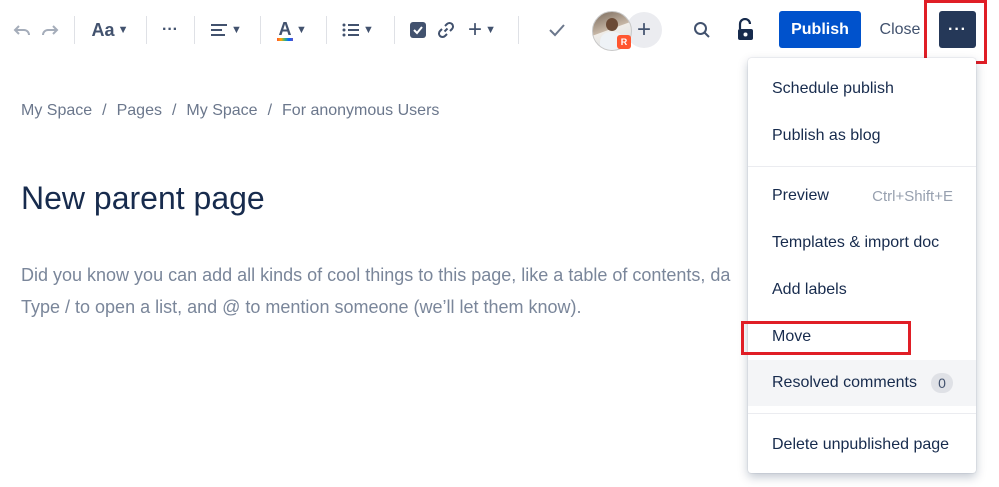 This screenshot has height=487, width=999. Describe the element at coordinates (219, 30) in the screenshot. I see `align-left-icon` at that location.